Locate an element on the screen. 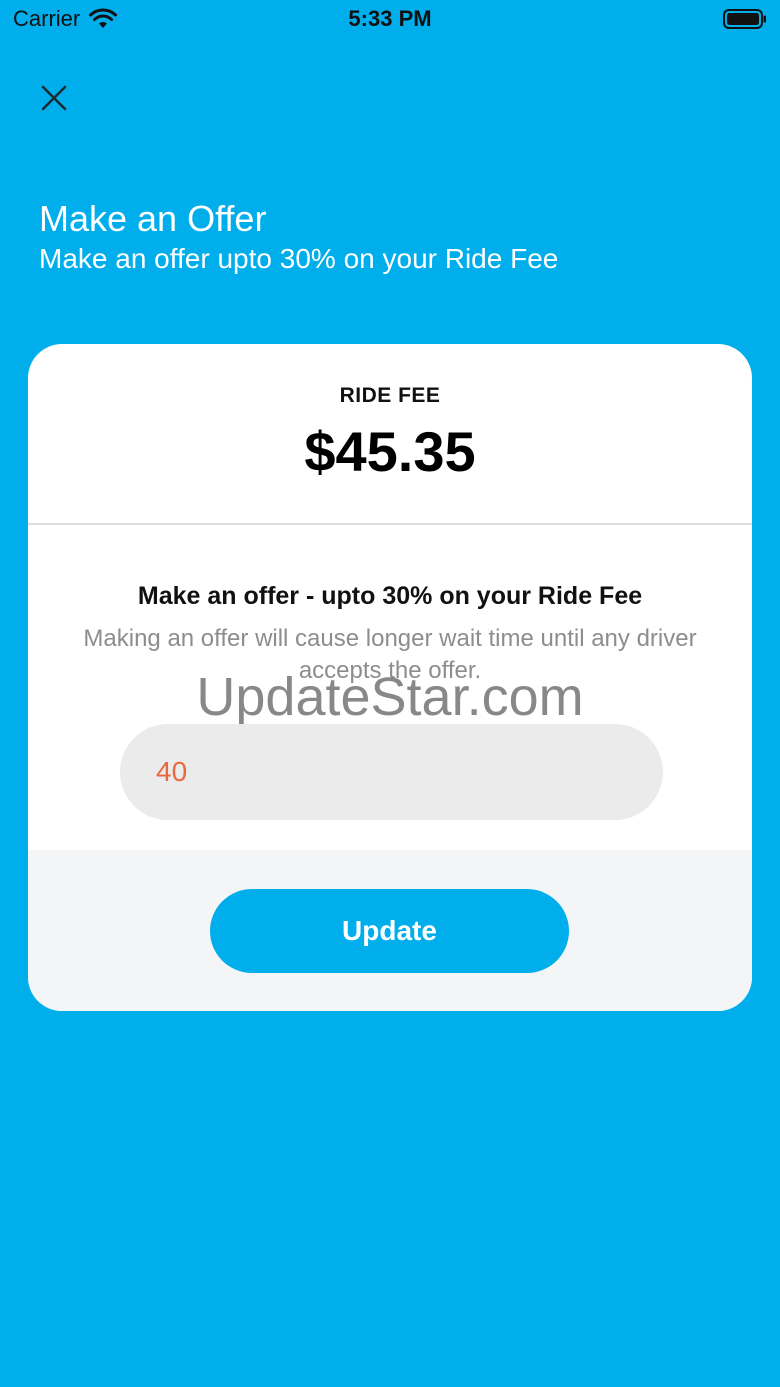 The image size is (780, 1387). divider is located at coordinates (390, 524).